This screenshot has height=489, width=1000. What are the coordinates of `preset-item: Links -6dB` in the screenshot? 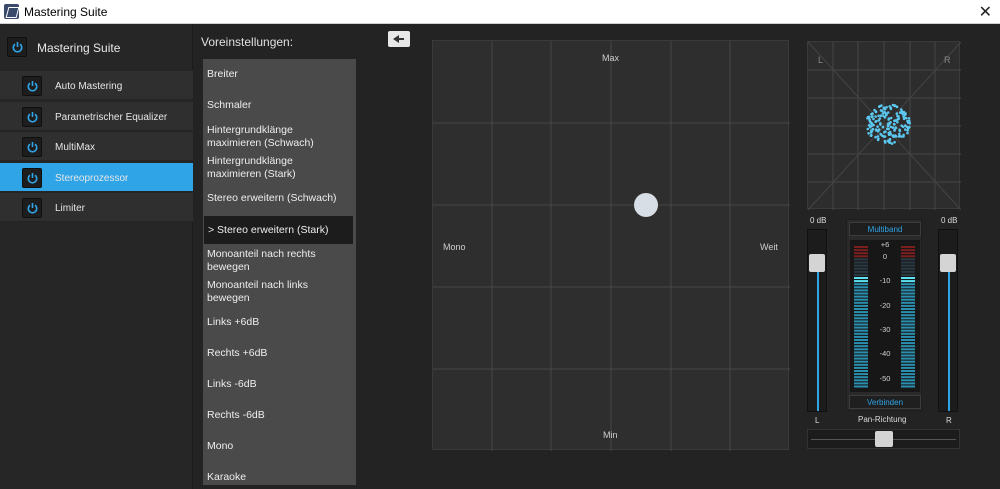 It's located at (279, 384).